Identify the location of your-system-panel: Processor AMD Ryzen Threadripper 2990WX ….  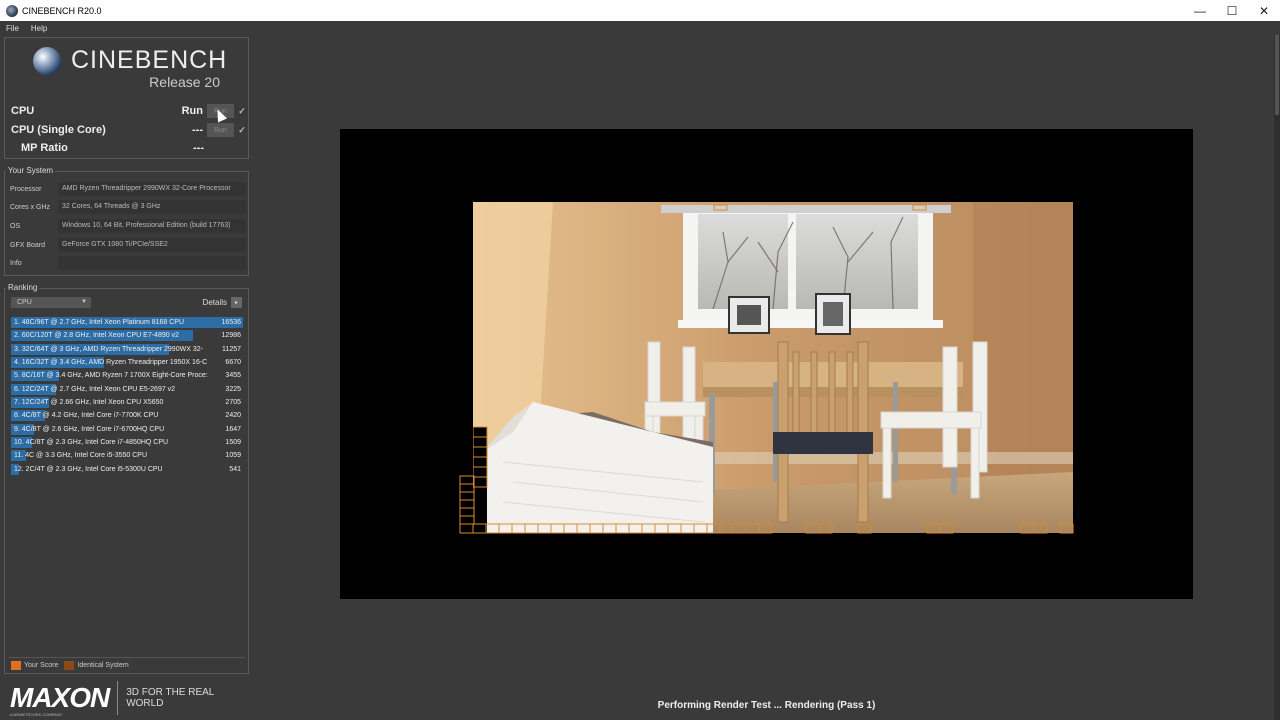
(126, 223).